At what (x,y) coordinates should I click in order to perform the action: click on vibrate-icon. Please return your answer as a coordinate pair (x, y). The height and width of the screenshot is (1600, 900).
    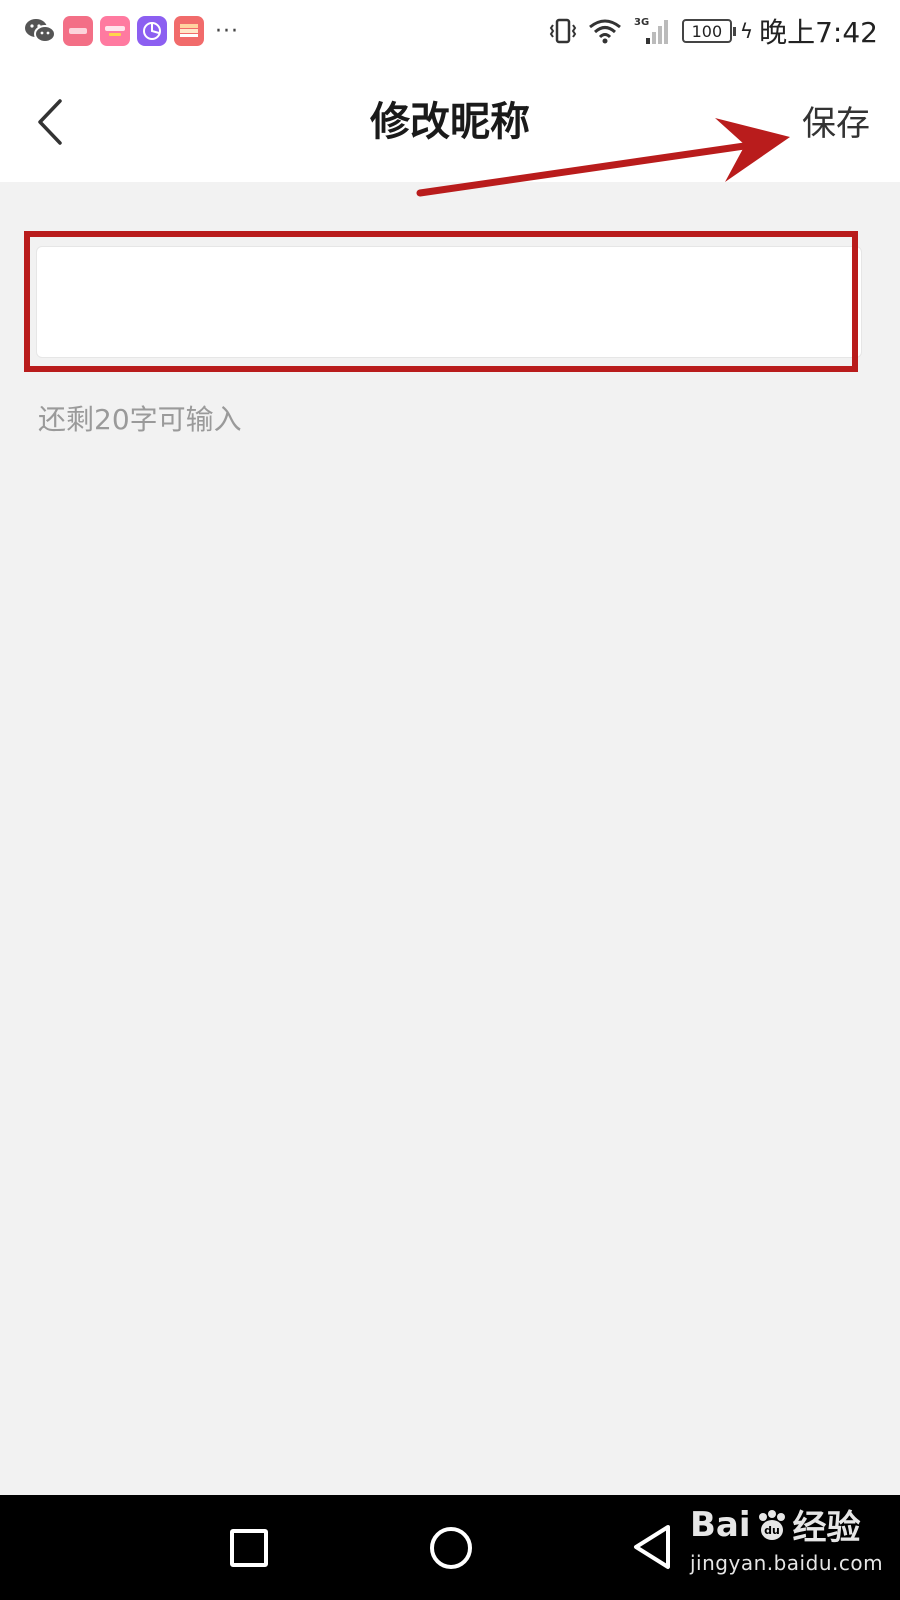
    Looking at the image, I should click on (563, 31).